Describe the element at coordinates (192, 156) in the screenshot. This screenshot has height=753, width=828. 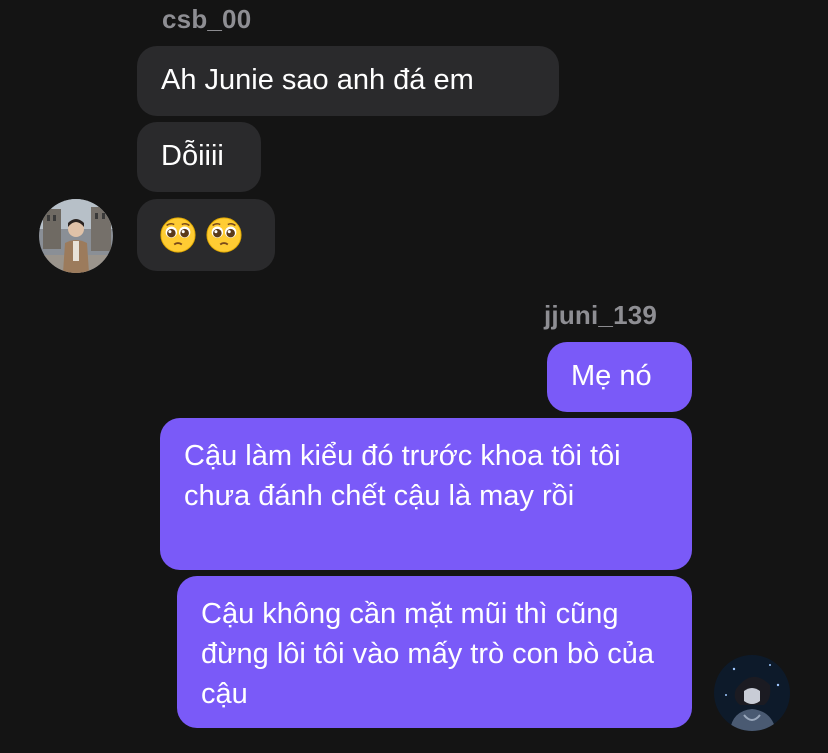
I see `message-text: Dỗiiii` at that location.